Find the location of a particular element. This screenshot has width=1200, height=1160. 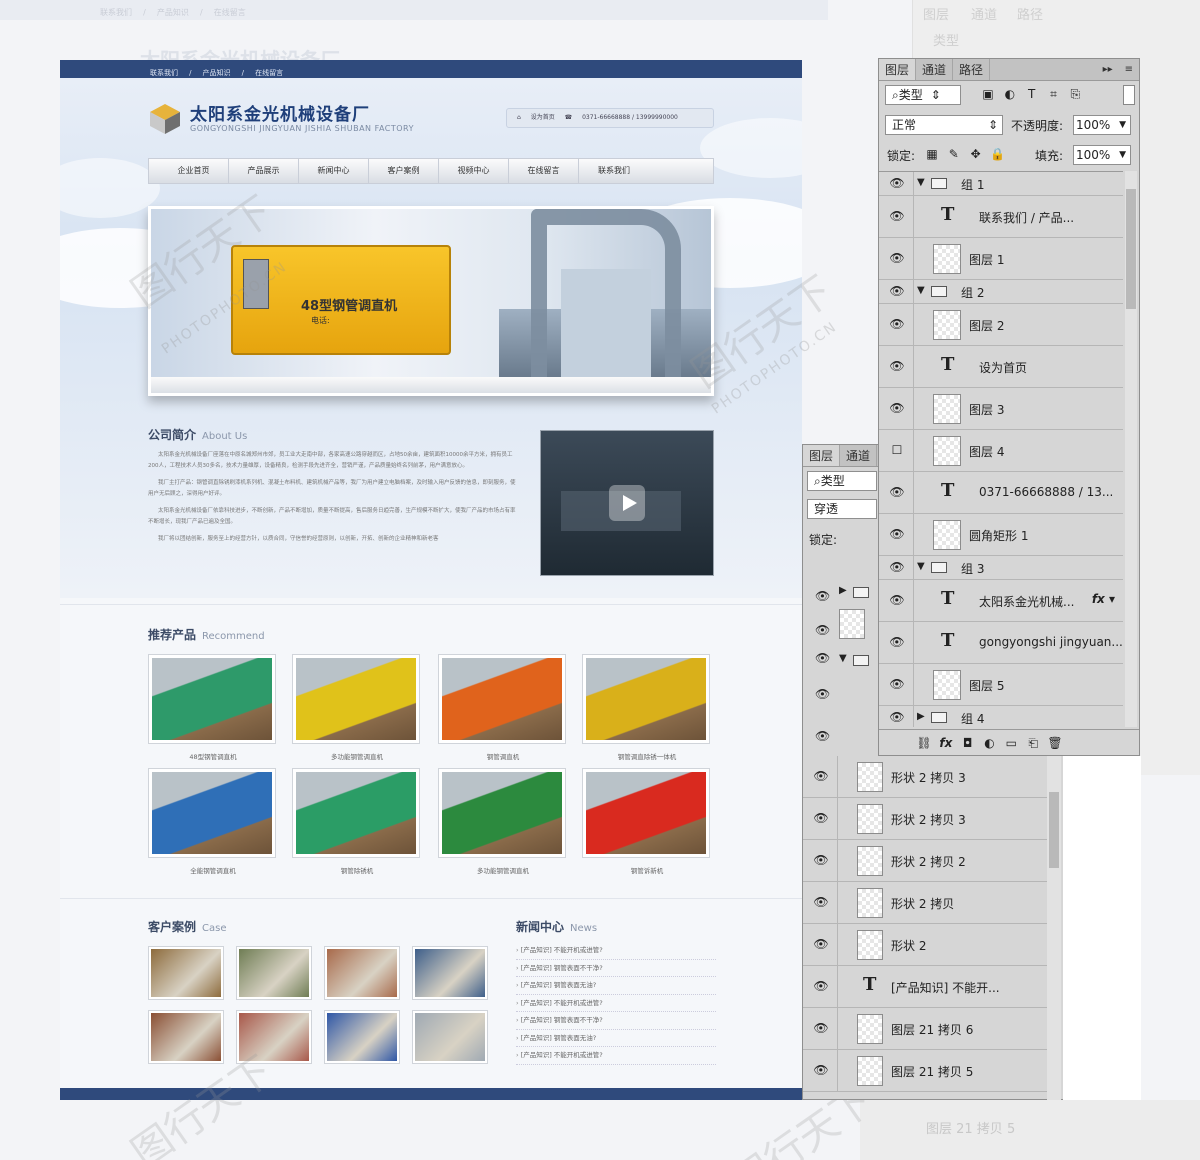

pixel-filter-icon: ▣ is located at coordinates (988, 94).